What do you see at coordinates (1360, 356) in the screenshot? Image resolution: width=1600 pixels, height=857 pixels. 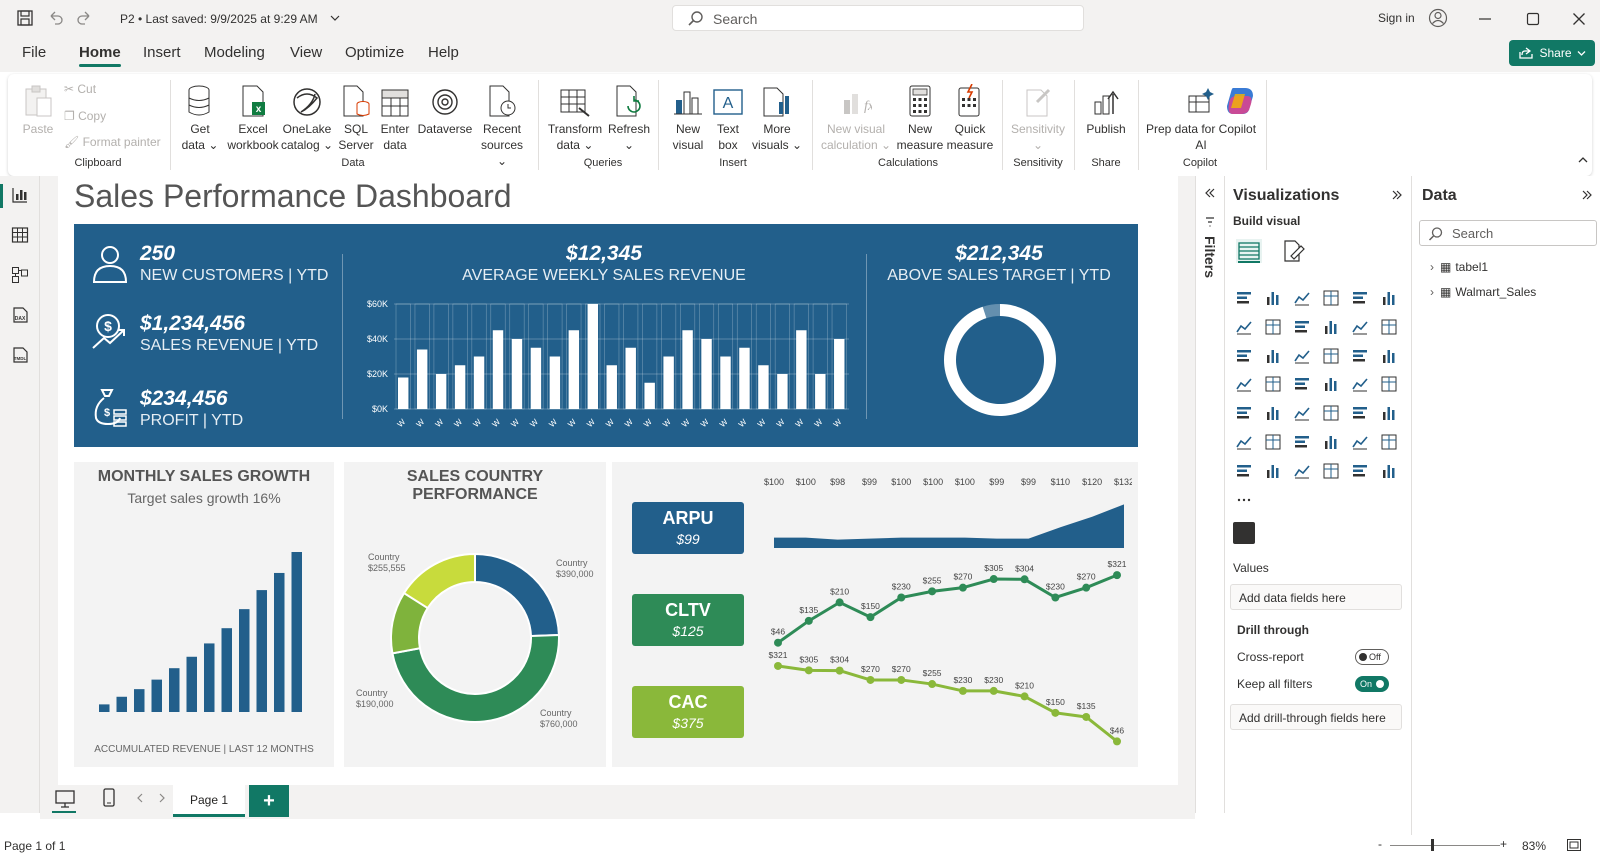 I see `donut-visual-icon` at bounding box center [1360, 356].